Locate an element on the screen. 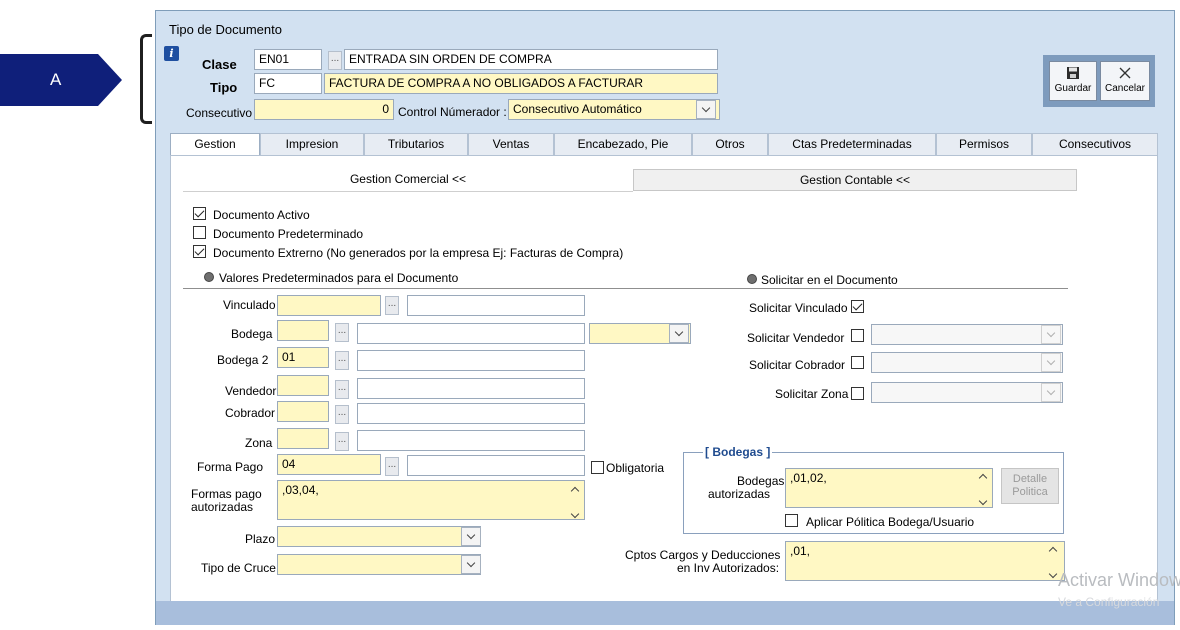 The image size is (1180, 630). bodega-name-field is located at coordinates (471, 333).